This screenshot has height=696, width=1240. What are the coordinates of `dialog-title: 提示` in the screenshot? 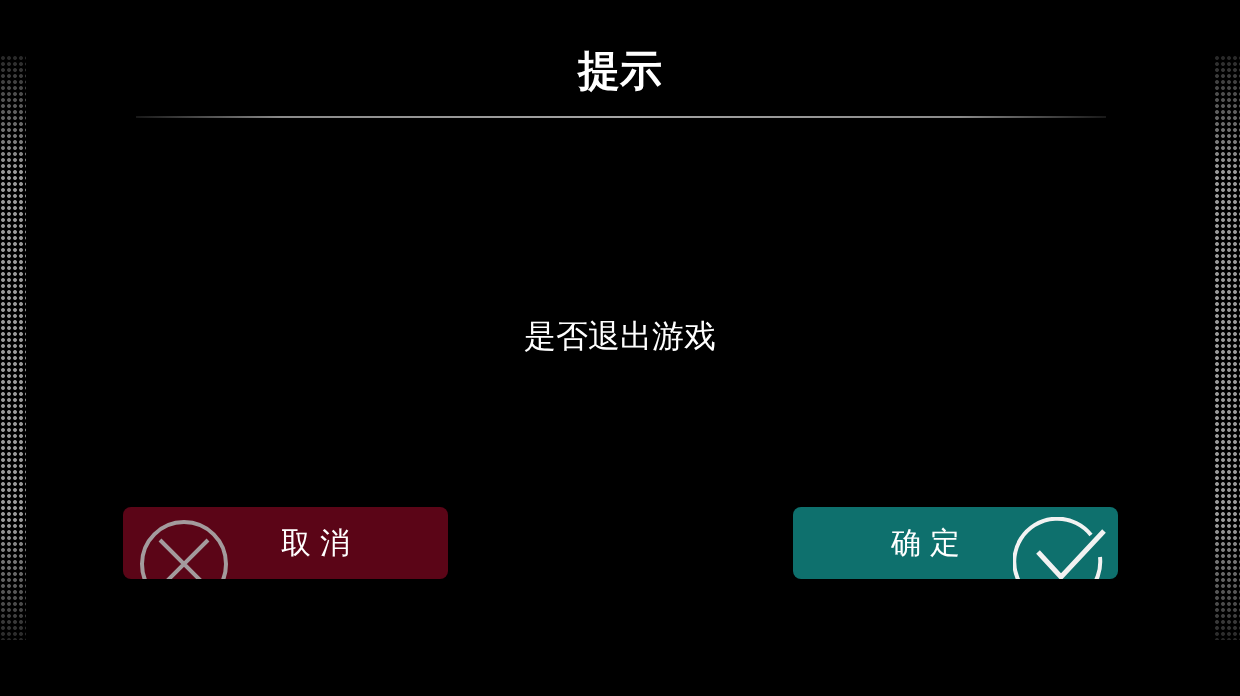 It's located at (620, 71).